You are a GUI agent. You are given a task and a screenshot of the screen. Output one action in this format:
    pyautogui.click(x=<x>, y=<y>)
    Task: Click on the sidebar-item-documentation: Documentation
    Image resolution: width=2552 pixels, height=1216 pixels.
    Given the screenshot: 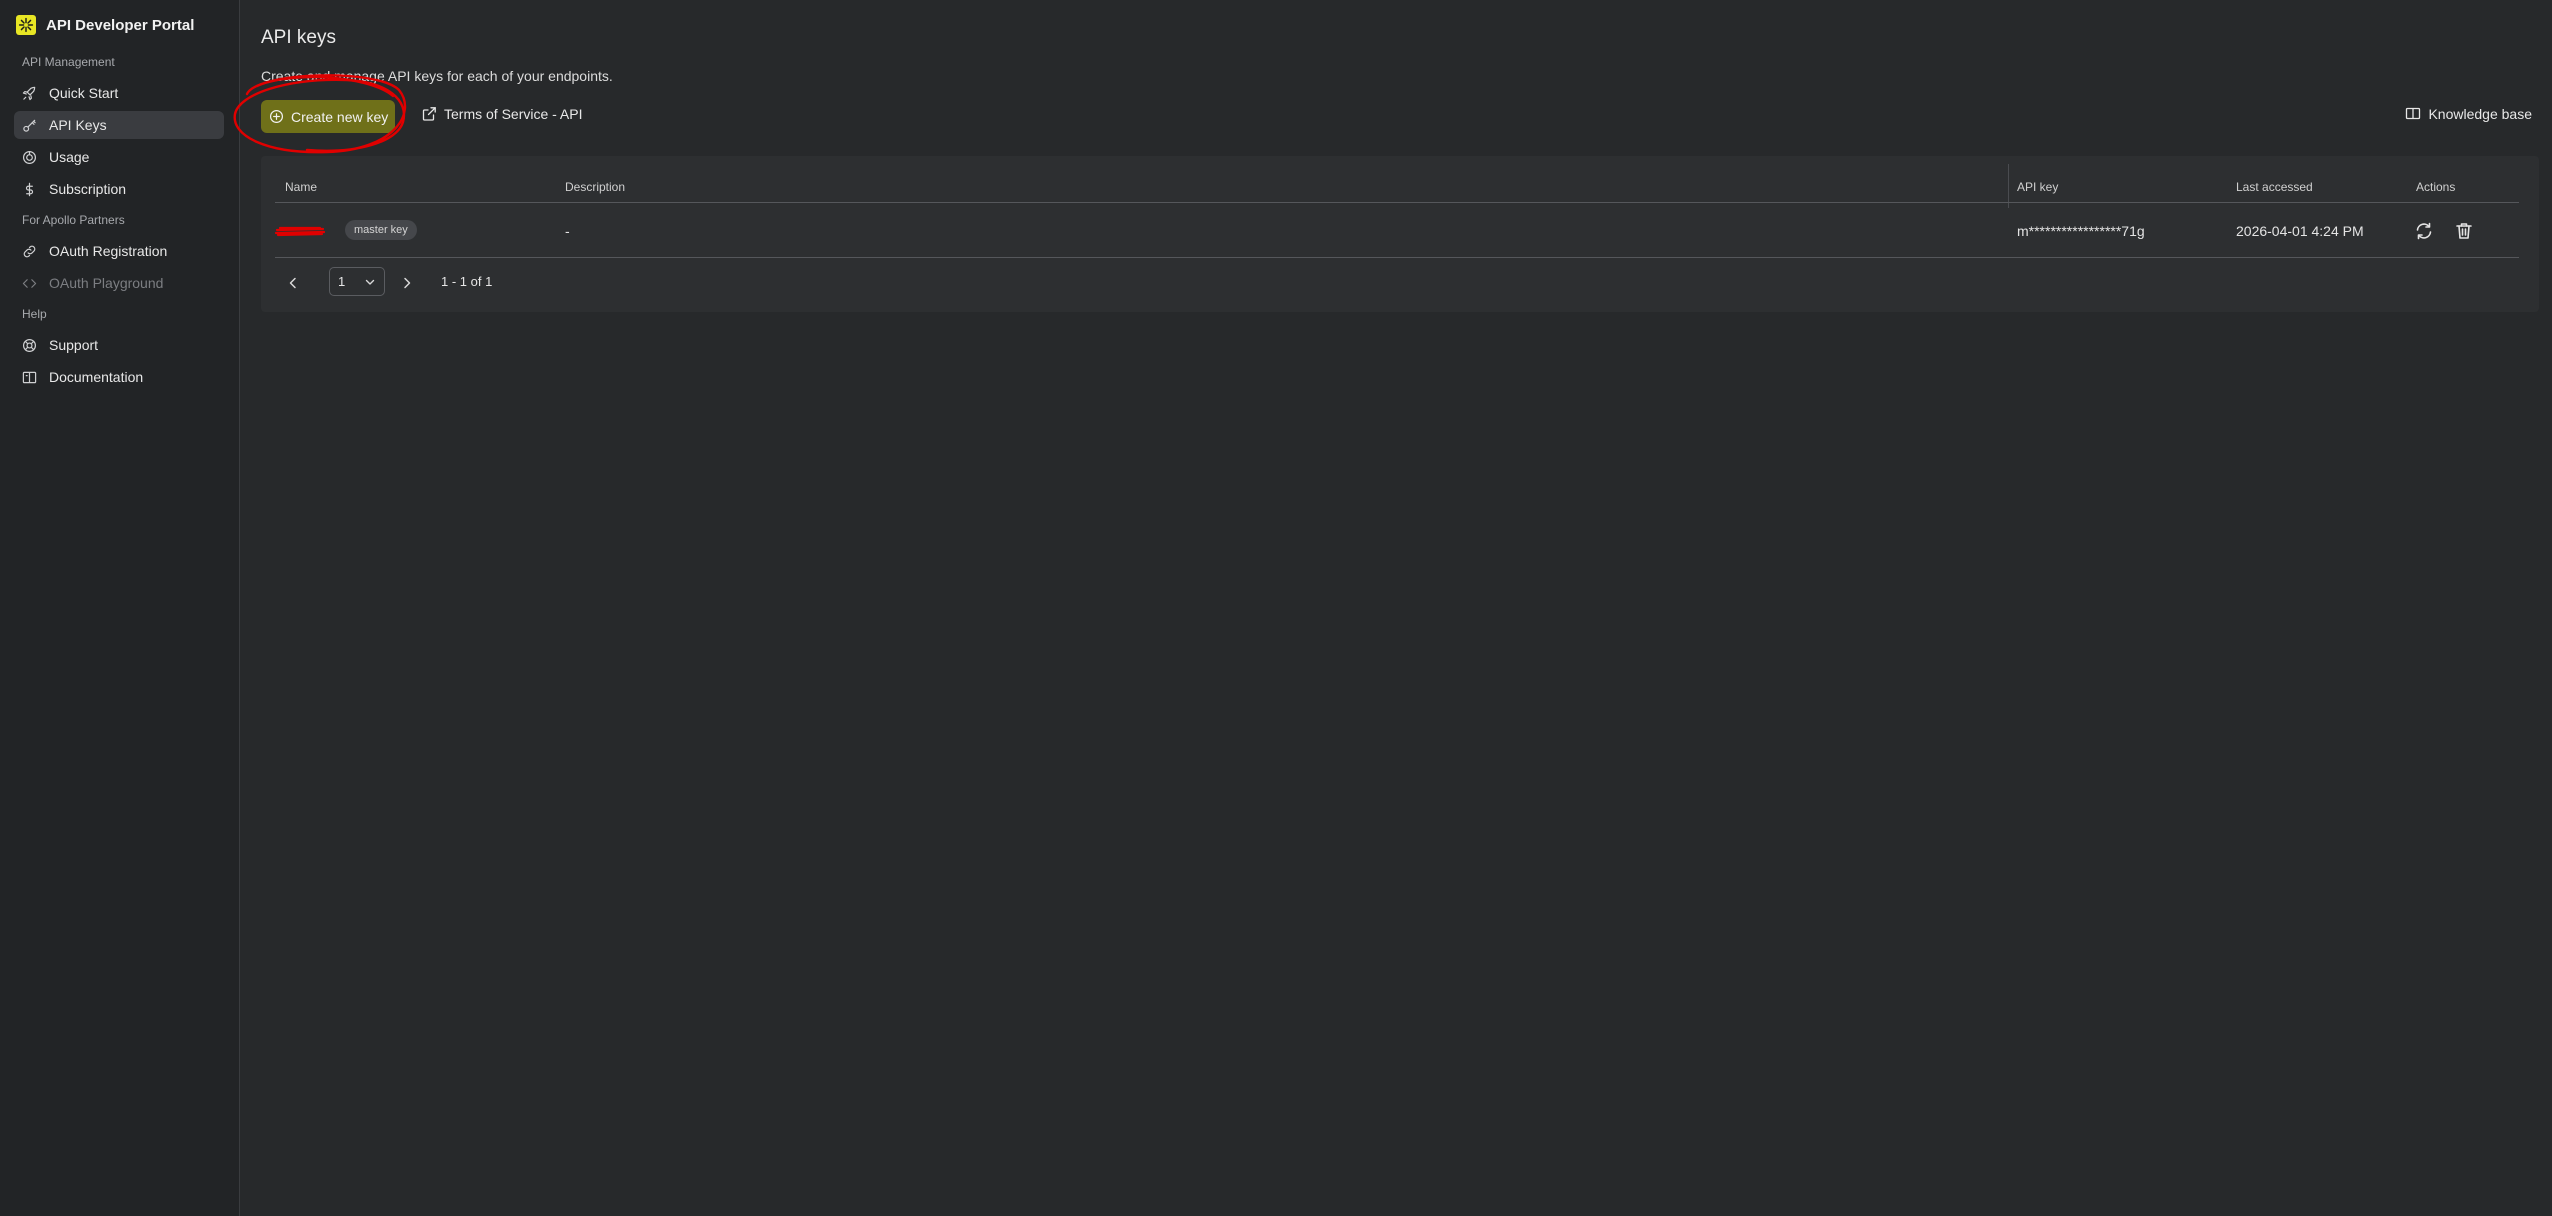 What is the action you would take?
    pyautogui.click(x=119, y=377)
    